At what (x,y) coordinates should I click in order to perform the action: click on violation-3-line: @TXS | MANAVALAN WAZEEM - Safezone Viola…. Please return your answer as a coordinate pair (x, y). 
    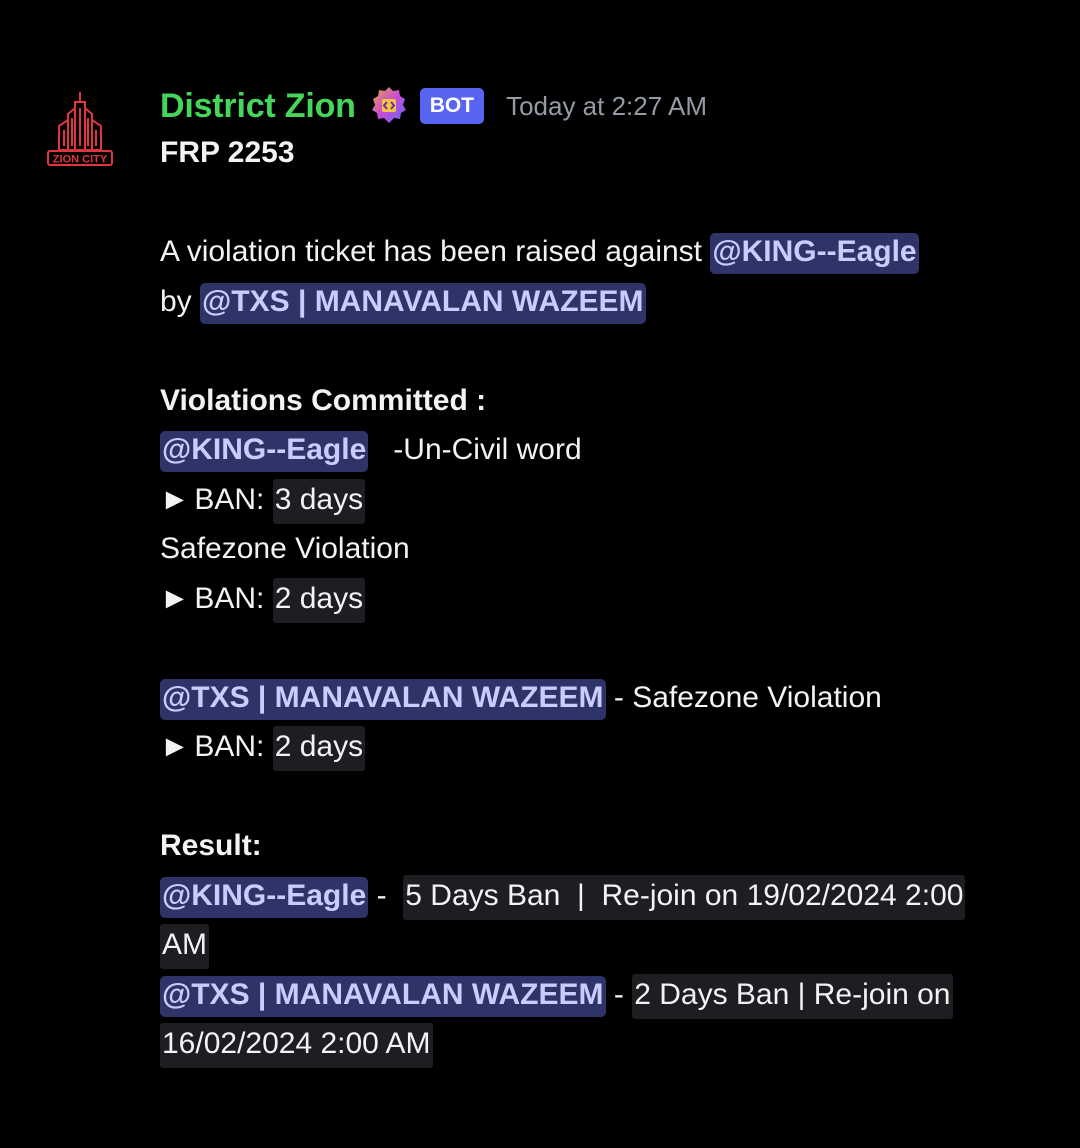
    Looking at the image, I should click on (610, 698).